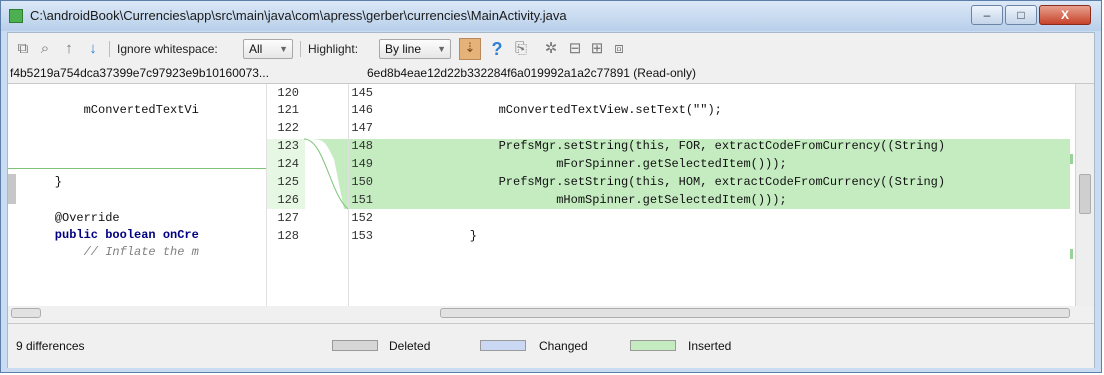  Describe the element at coordinates (581, 110) in the screenshot. I see `code-line: mConvertedTextView.setText("");` at that location.